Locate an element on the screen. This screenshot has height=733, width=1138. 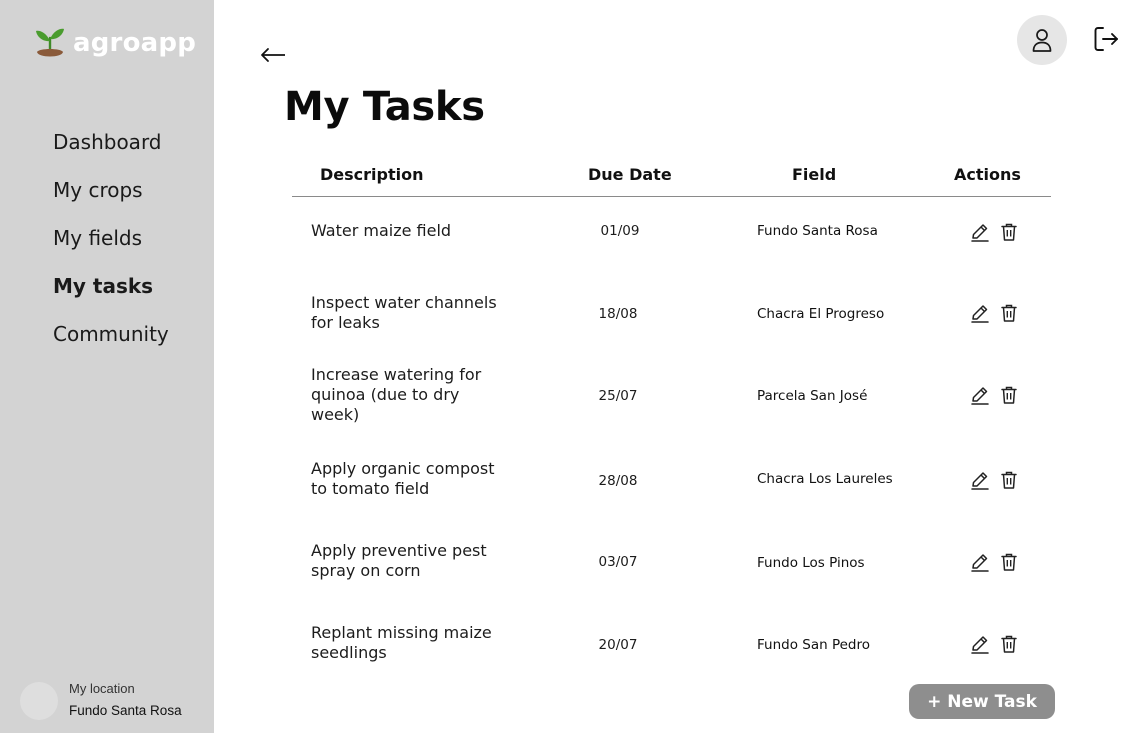
table-header: Description Due Date Field Actions is located at coordinates (671, 178).